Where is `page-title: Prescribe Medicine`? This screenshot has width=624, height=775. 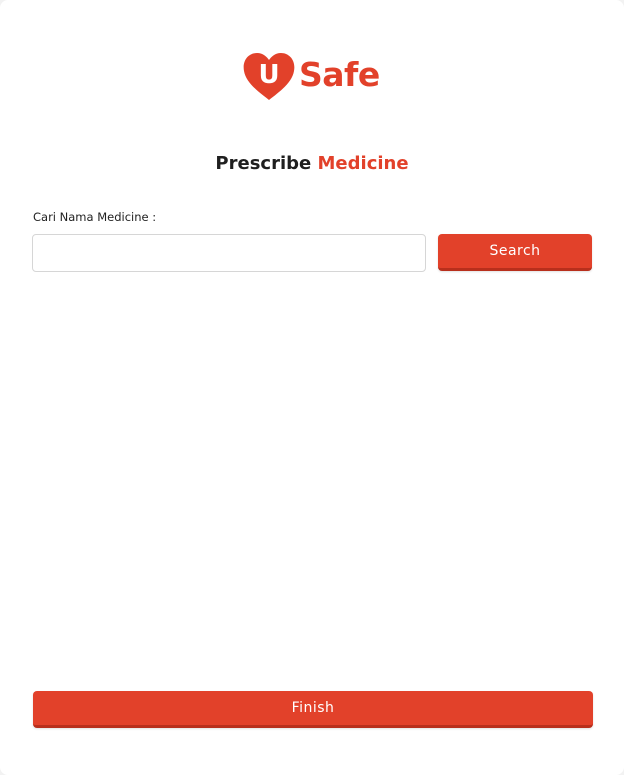
page-title: Prescribe Medicine is located at coordinates (312, 164).